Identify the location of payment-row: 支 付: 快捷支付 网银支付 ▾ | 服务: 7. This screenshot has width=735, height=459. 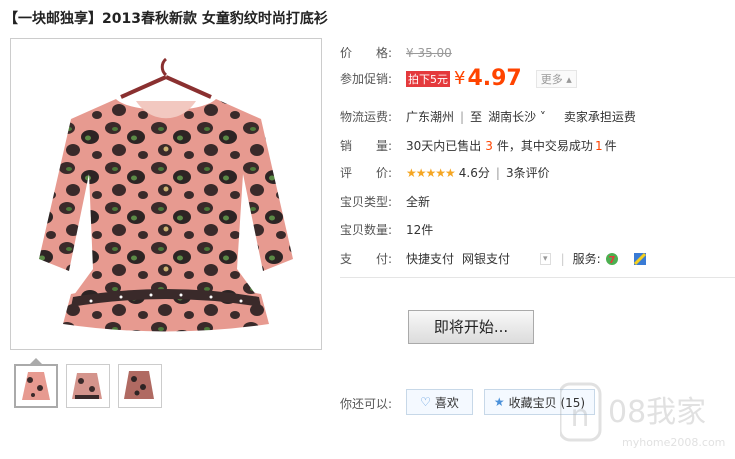
(493, 258).